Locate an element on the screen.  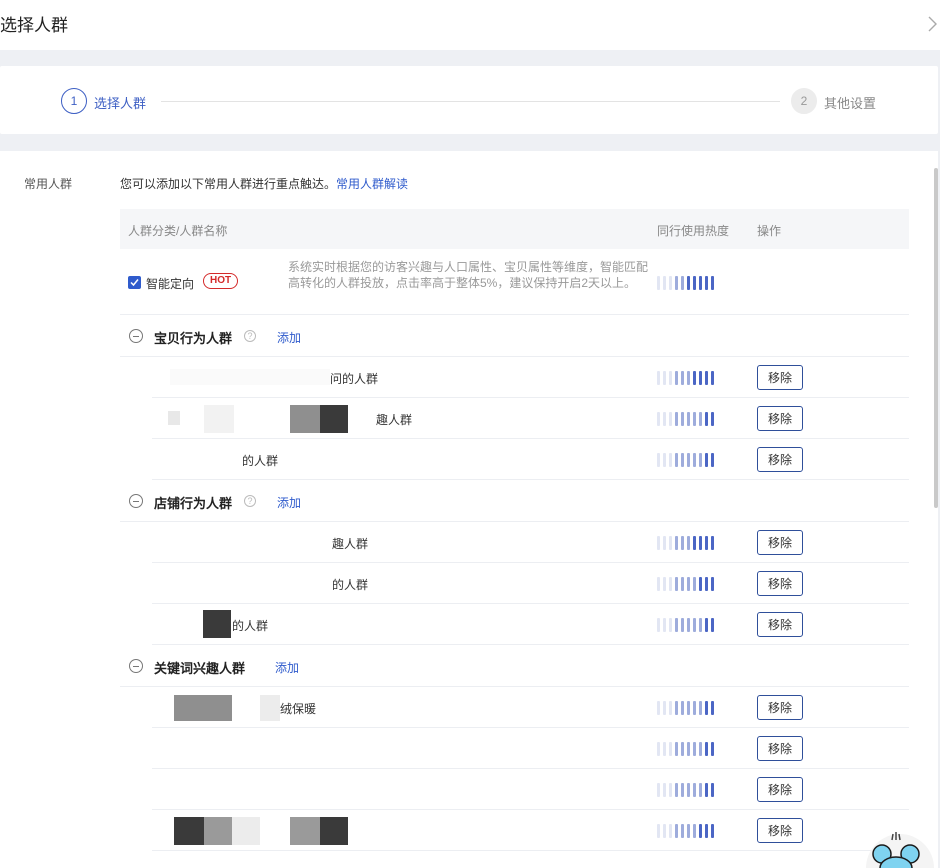
hot-badge: HOT is located at coordinates (221, 281).